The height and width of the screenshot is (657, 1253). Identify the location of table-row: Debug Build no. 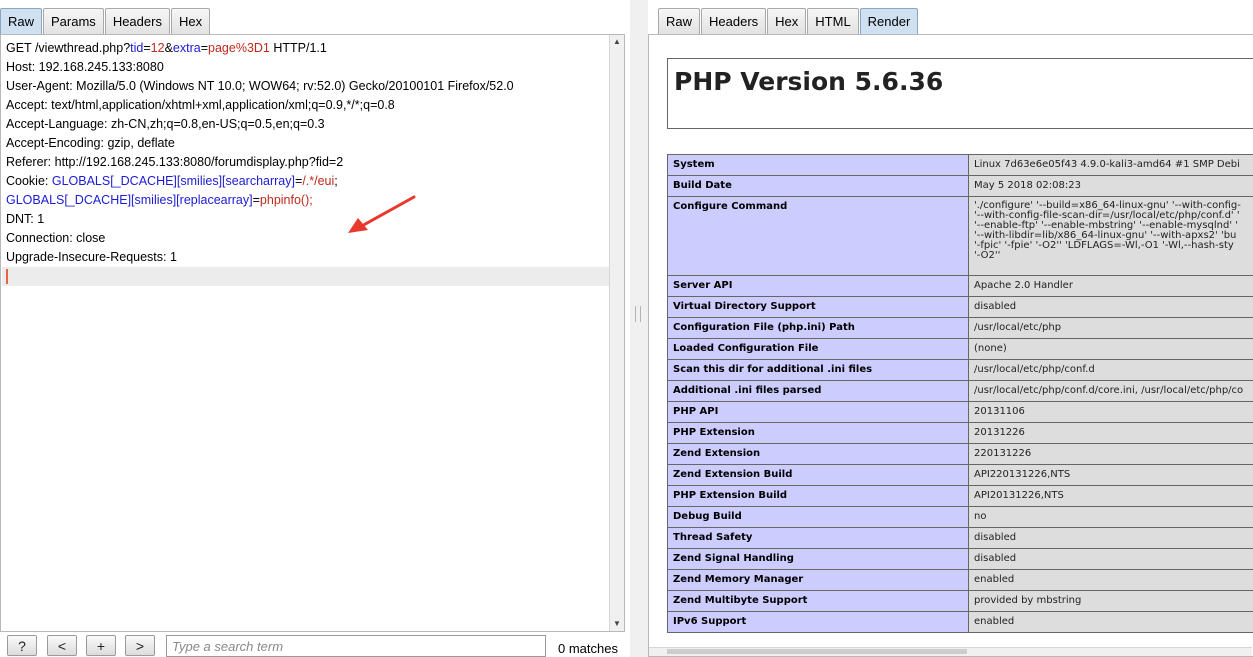
(960, 517).